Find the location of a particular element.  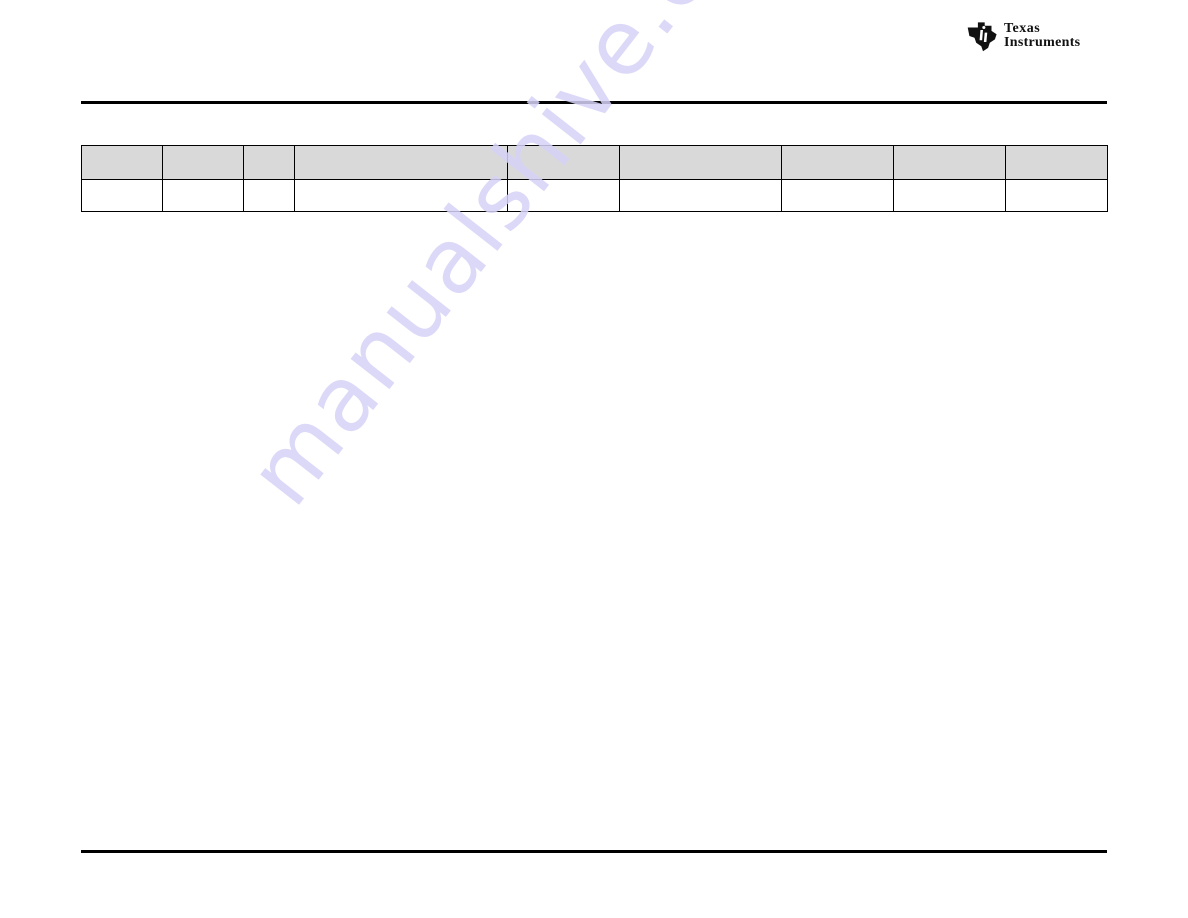

spec-table is located at coordinates (594, 178).